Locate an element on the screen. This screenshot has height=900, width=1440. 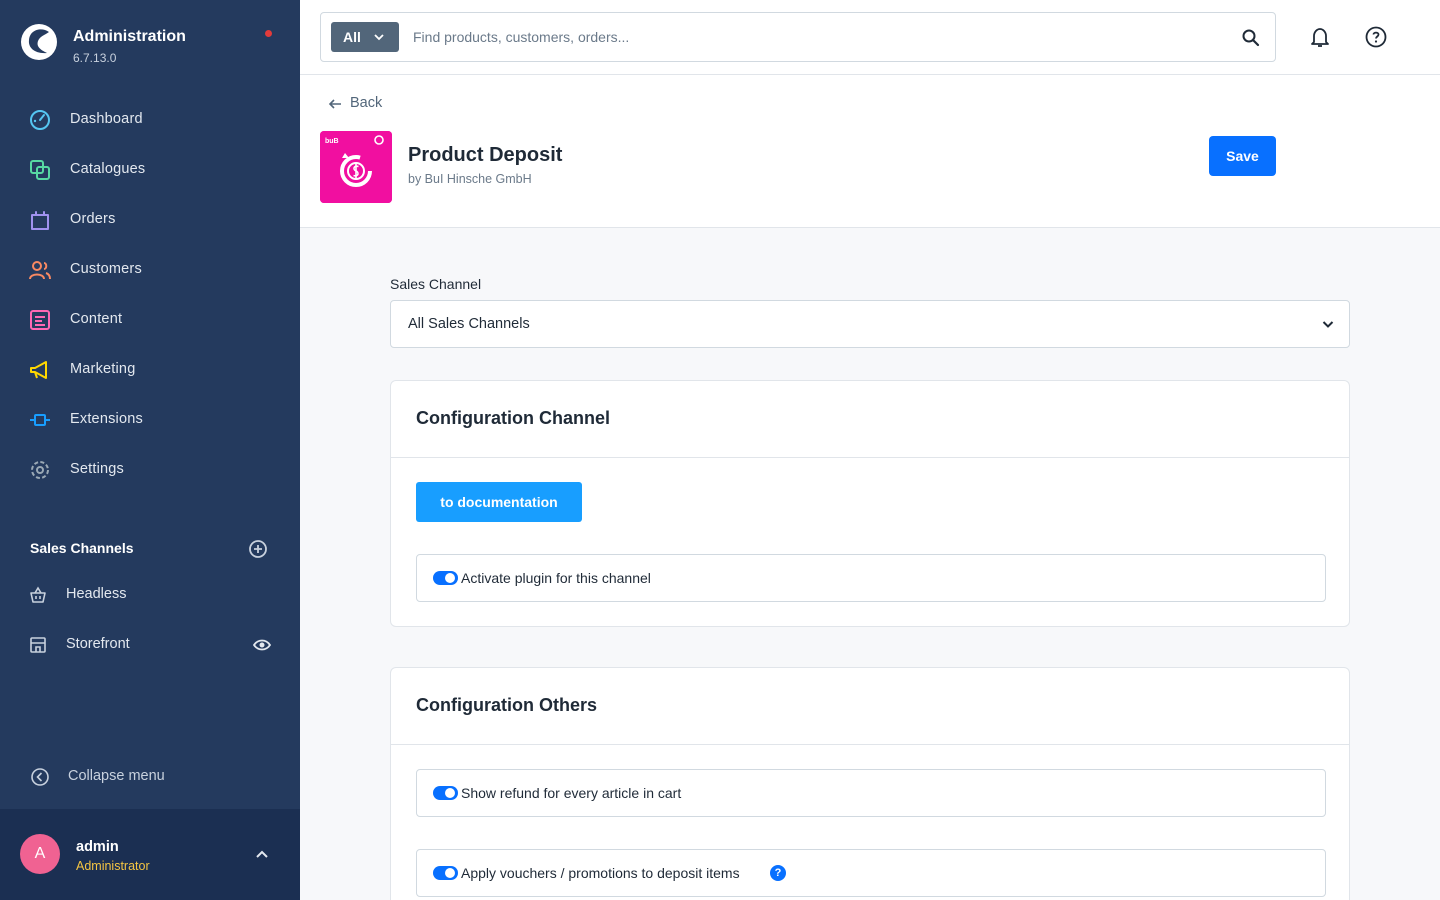
nav-label: Dashboard is located at coordinates (106, 119).